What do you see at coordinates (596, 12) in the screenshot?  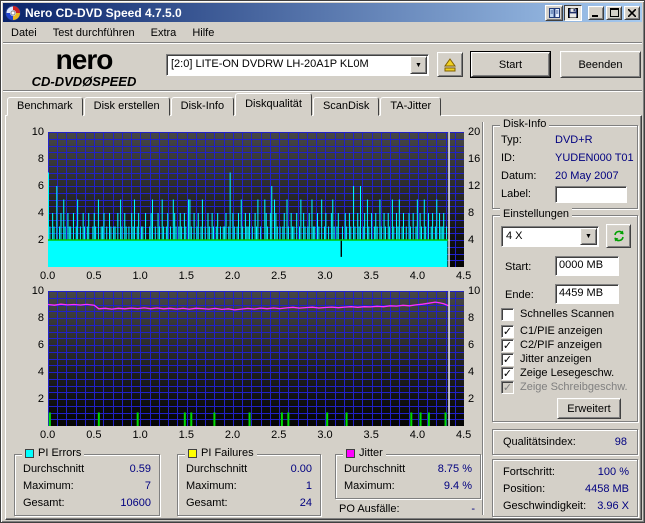 I see `minimize-button` at bounding box center [596, 12].